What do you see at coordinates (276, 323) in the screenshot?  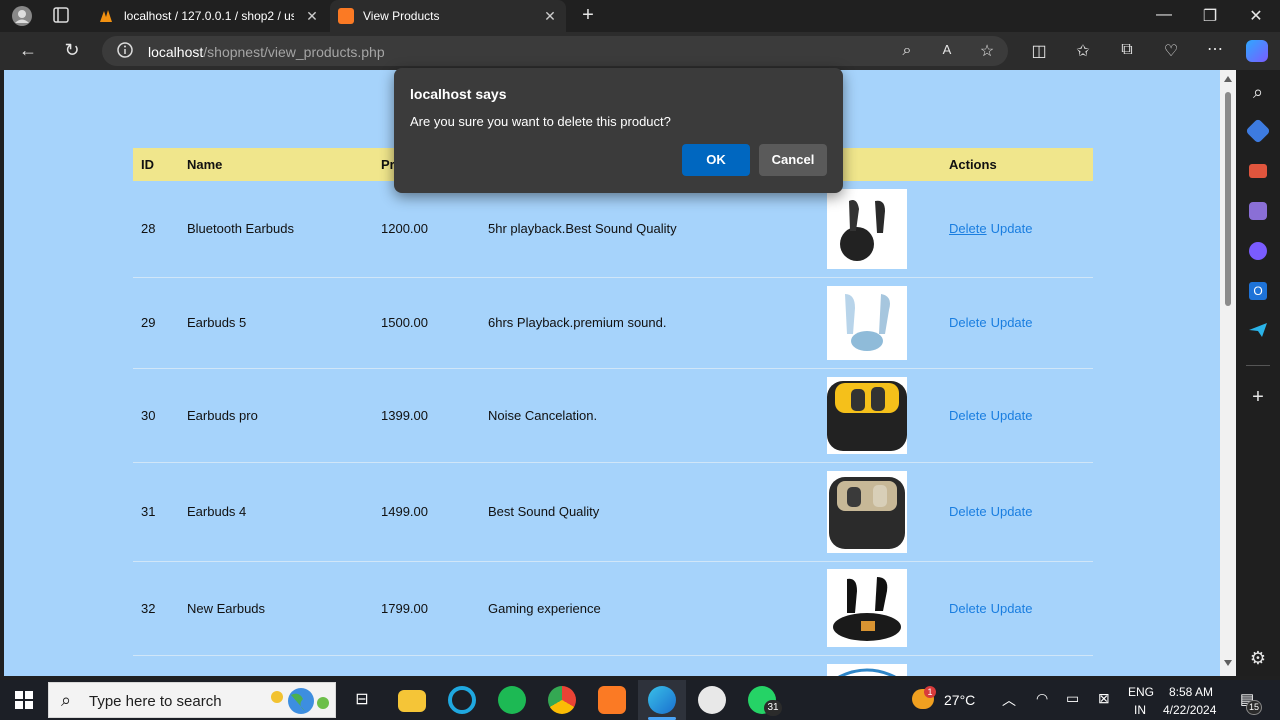 I see `cell-name: Earbuds 5` at bounding box center [276, 323].